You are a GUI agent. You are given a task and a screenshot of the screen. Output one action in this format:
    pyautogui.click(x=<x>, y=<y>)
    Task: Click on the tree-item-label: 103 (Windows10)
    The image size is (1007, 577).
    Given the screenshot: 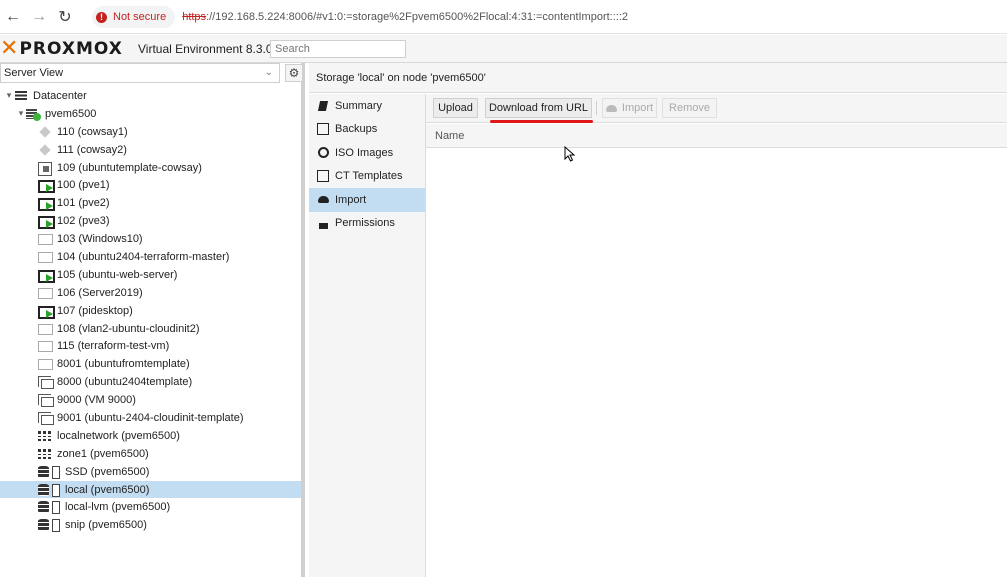 What is the action you would take?
    pyautogui.click(x=100, y=239)
    